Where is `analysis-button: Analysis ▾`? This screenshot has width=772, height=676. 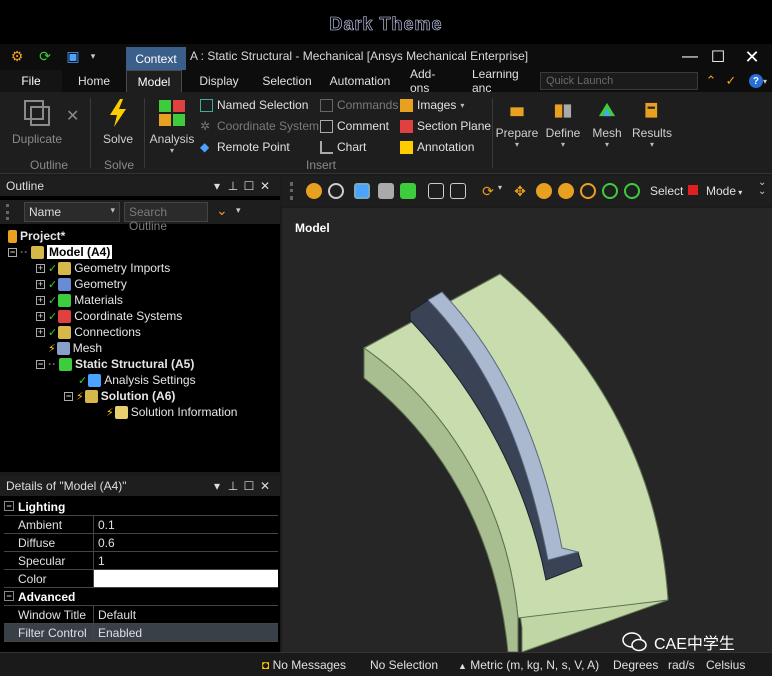
analysis-button: Analysis ▾ is located at coordinates (172, 126).